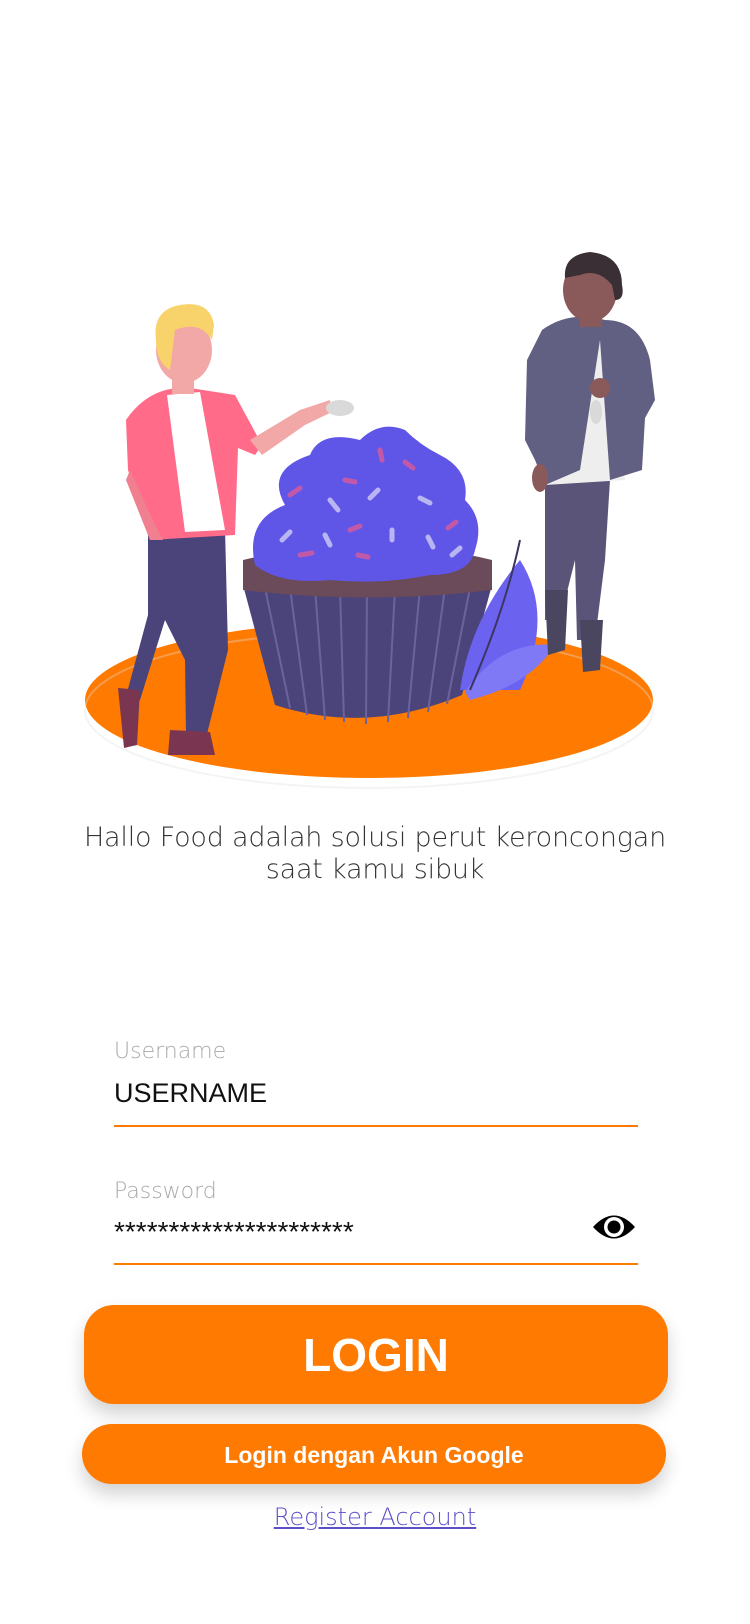 This screenshot has width=750, height=1624. Describe the element at coordinates (170, 1051) in the screenshot. I see `username-label: Username` at that location.